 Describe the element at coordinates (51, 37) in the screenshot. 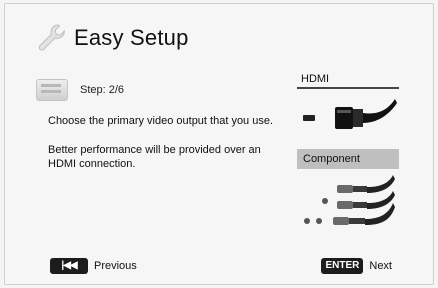

I see `wrench-icon` at that location.